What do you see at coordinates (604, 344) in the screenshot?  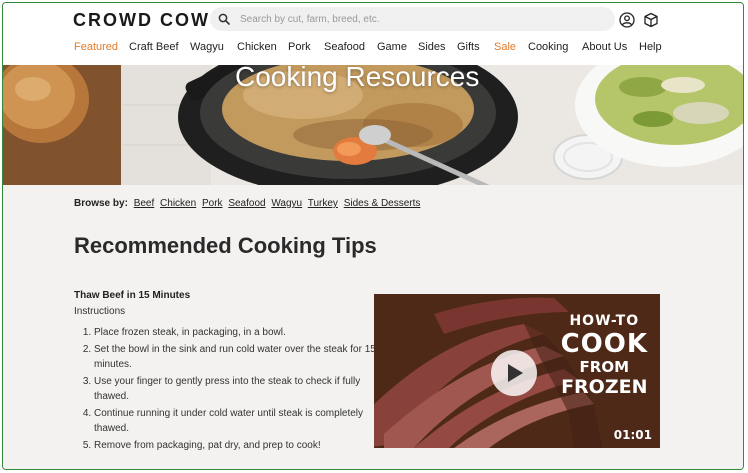 I see `video-title-line: COOK` at bounding box center [604, 344].